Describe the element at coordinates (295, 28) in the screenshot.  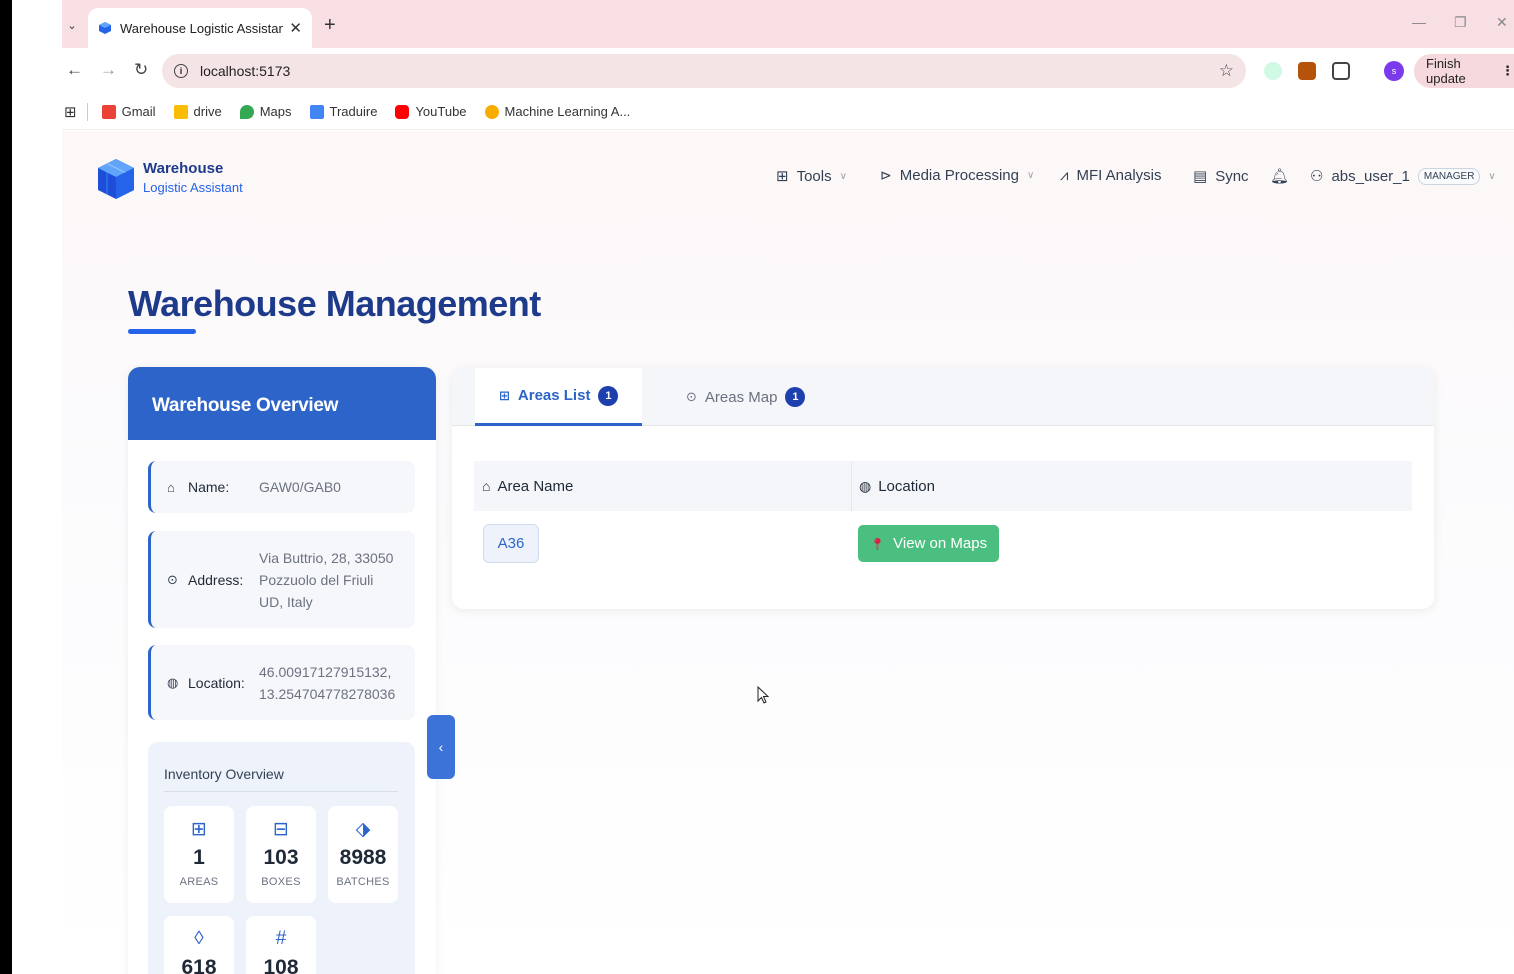
I see `close-icon: ✕` at that location.